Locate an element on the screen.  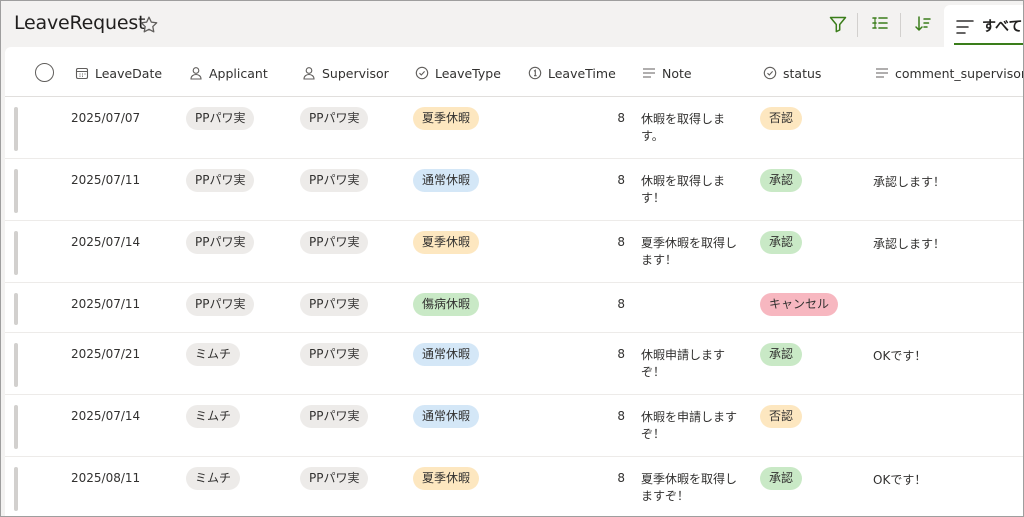
view-tab-all: すべて is located at coordinates (983, 27).